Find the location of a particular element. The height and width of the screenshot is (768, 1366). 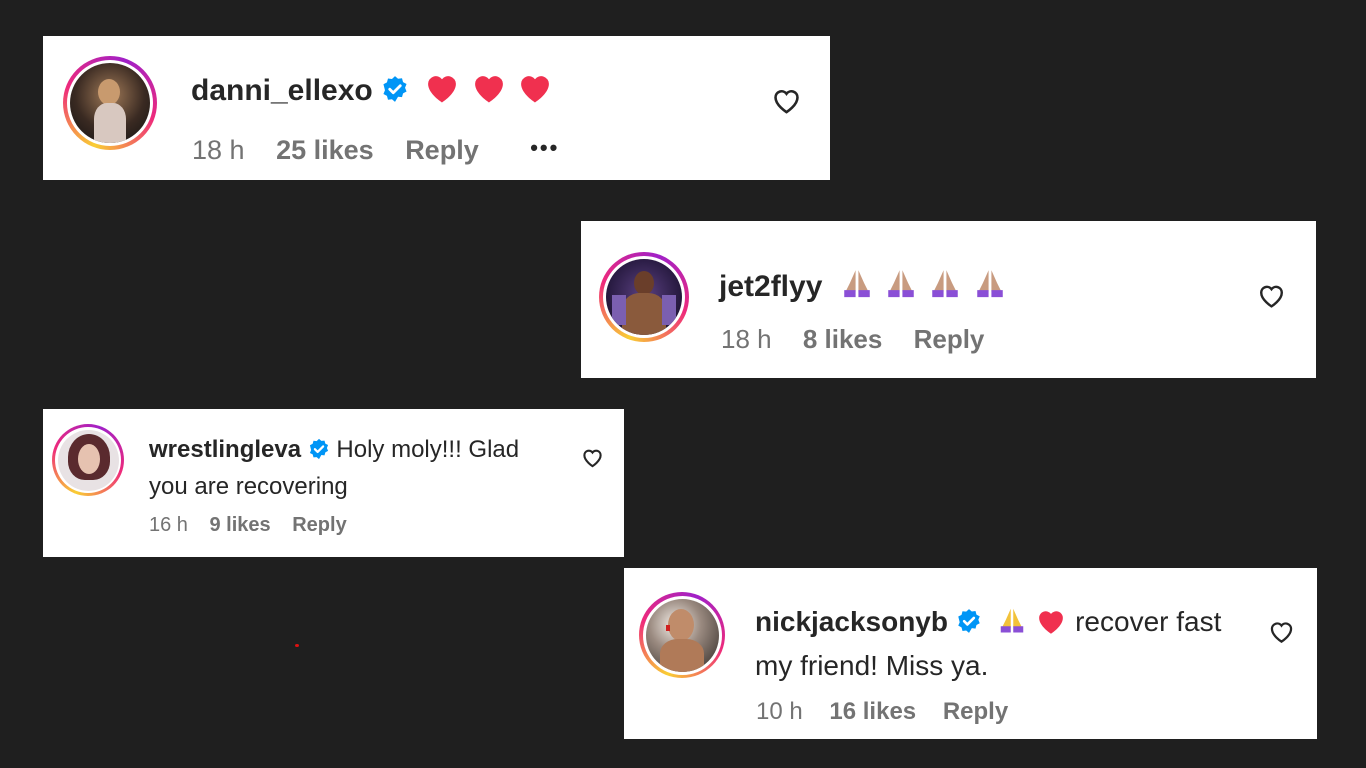

timestamp: 10 h is located at coordinates (779, 711).